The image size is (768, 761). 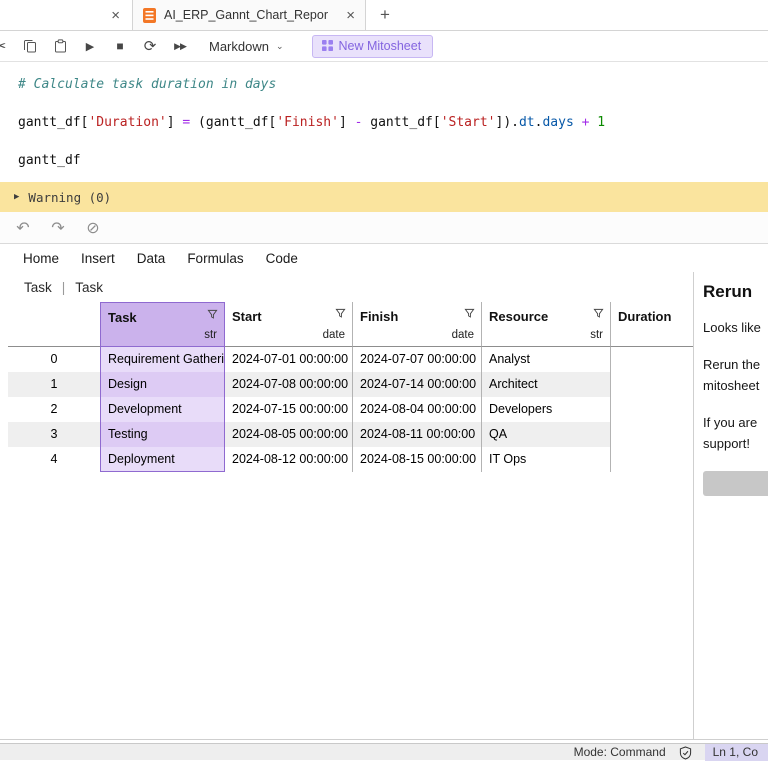 I want to click on cell-type-dropdown: Markdown ⌄, so click(x=246, y=46).